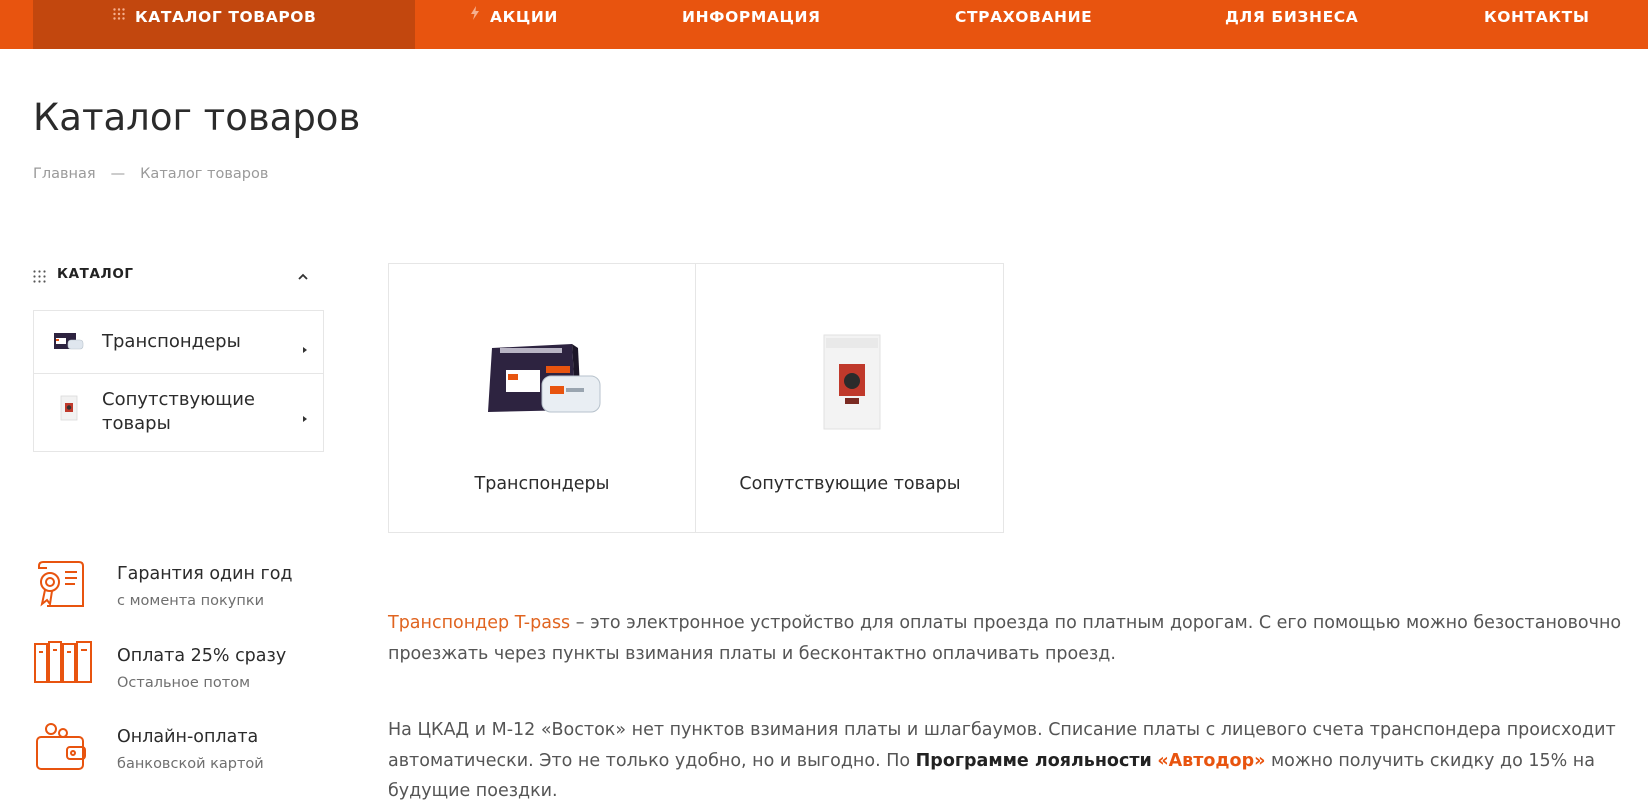  Describe the element at coordinates (64, 665) in the screenshot. I see `books-icon` at that location.